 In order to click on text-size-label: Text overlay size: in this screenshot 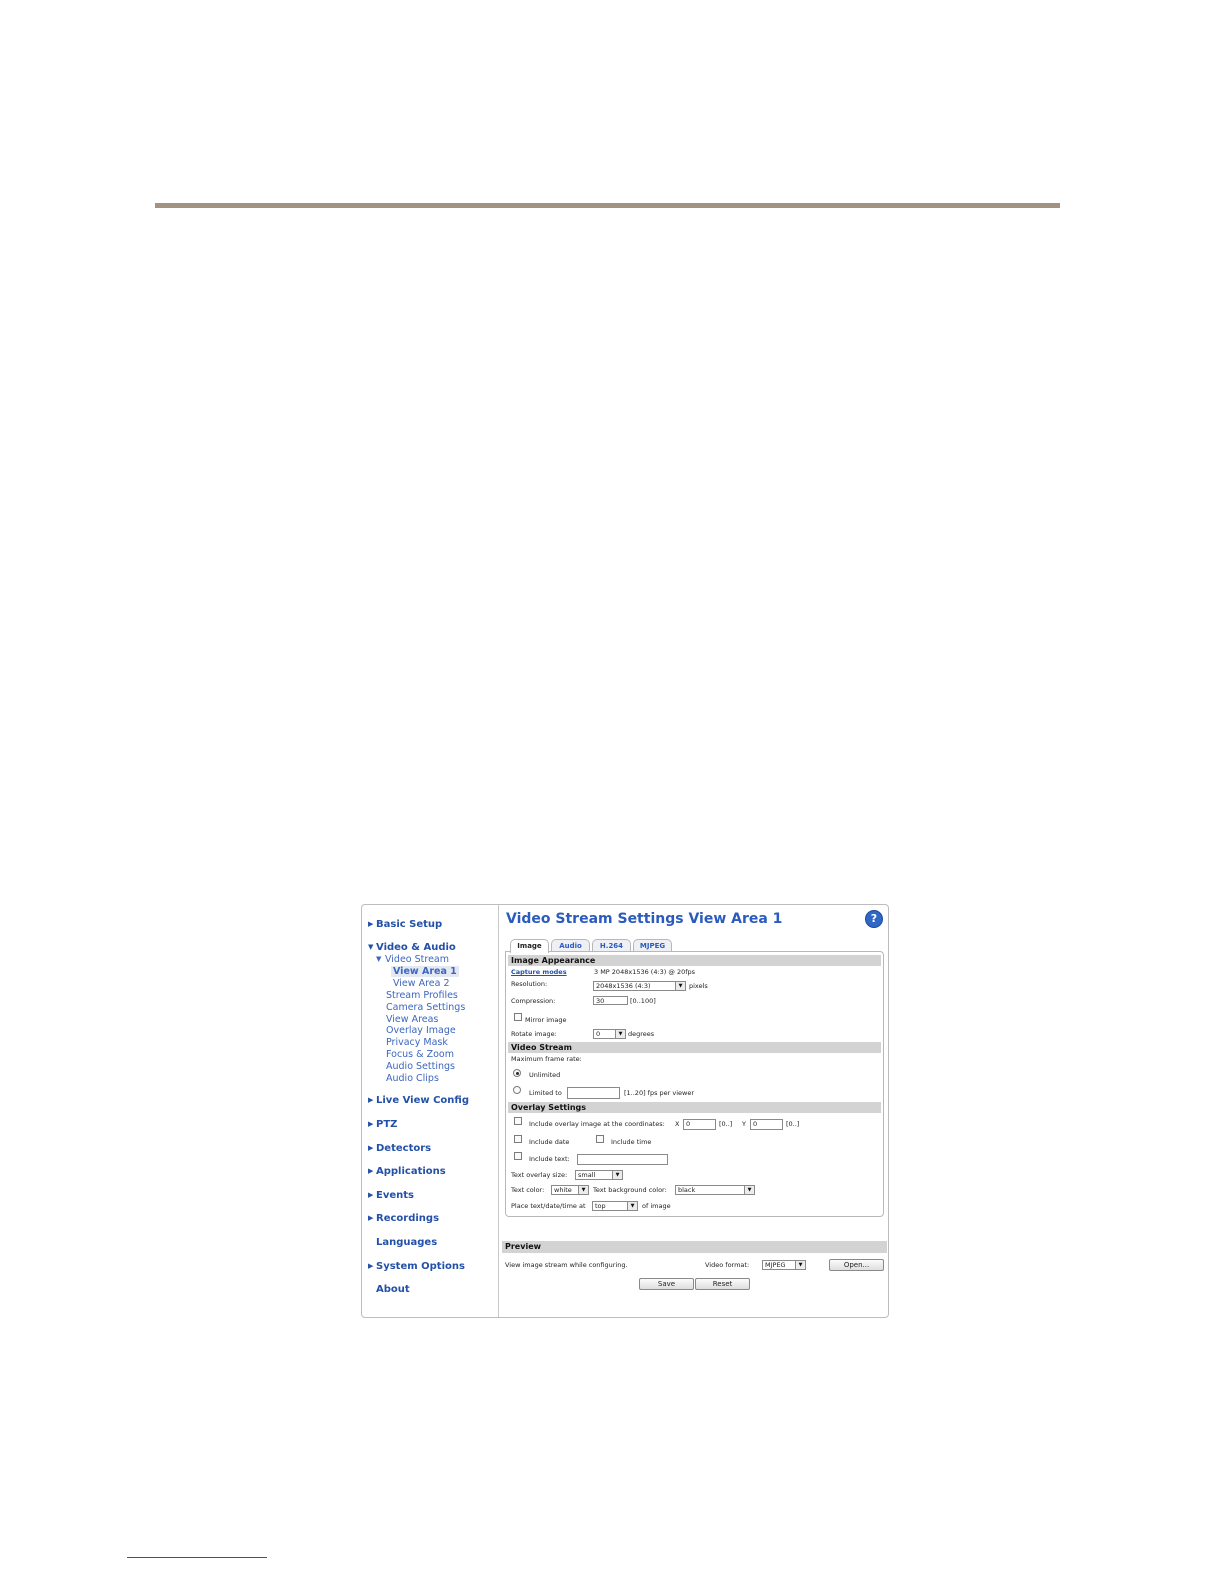, I will do `click(539, 1175)`.